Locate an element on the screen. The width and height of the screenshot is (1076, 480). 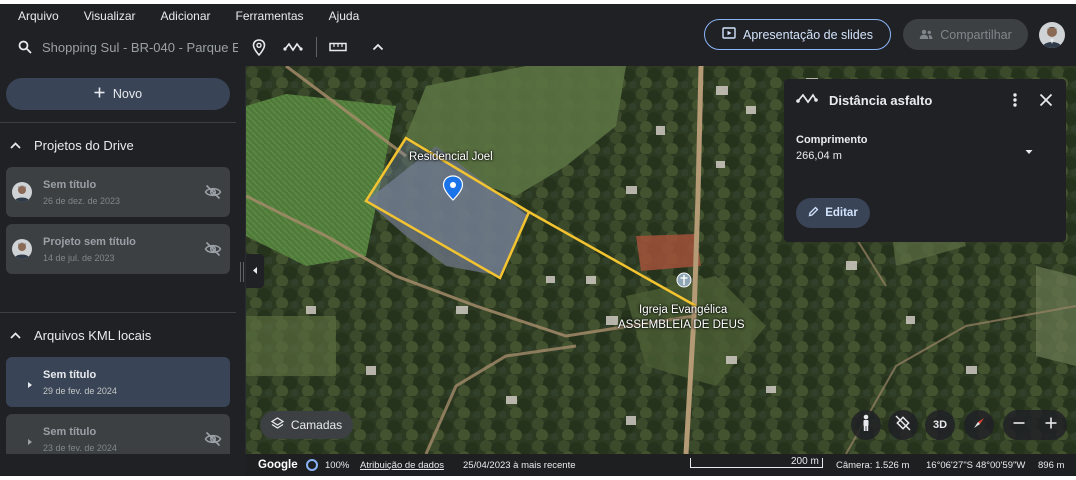
rotate-view-icon is located at coordinates (903, 425).